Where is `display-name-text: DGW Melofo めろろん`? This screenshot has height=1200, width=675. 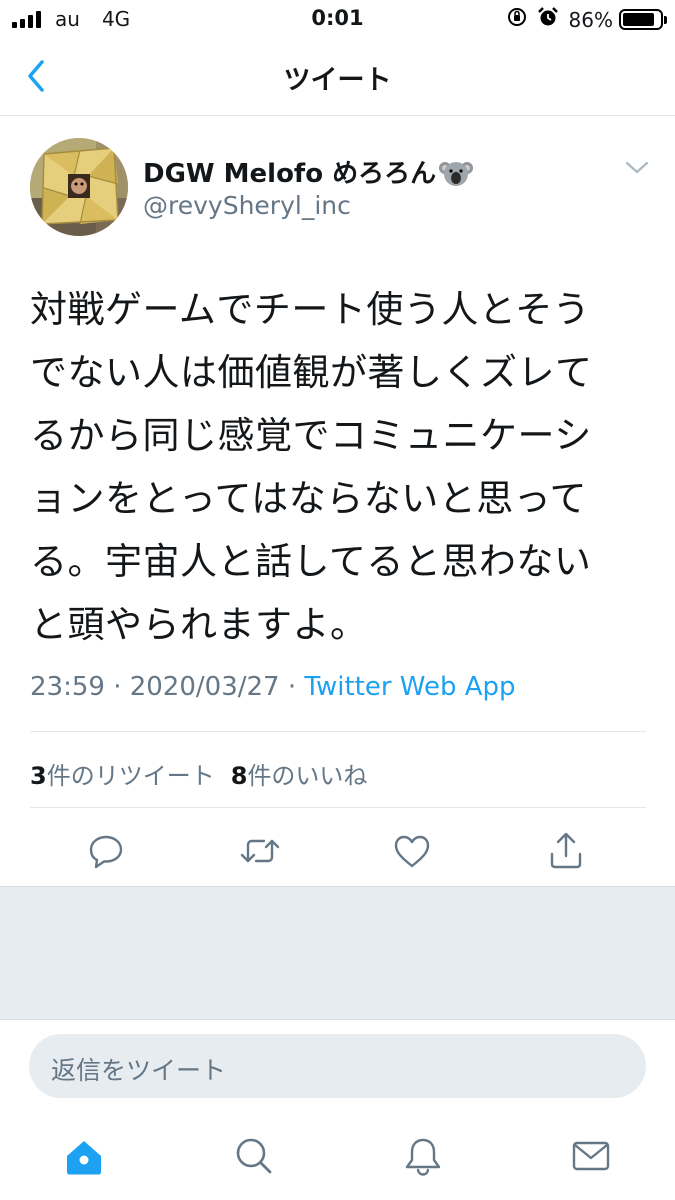 display-name-text: DGW Melofo めろろん is located at coordinates (290, 174).